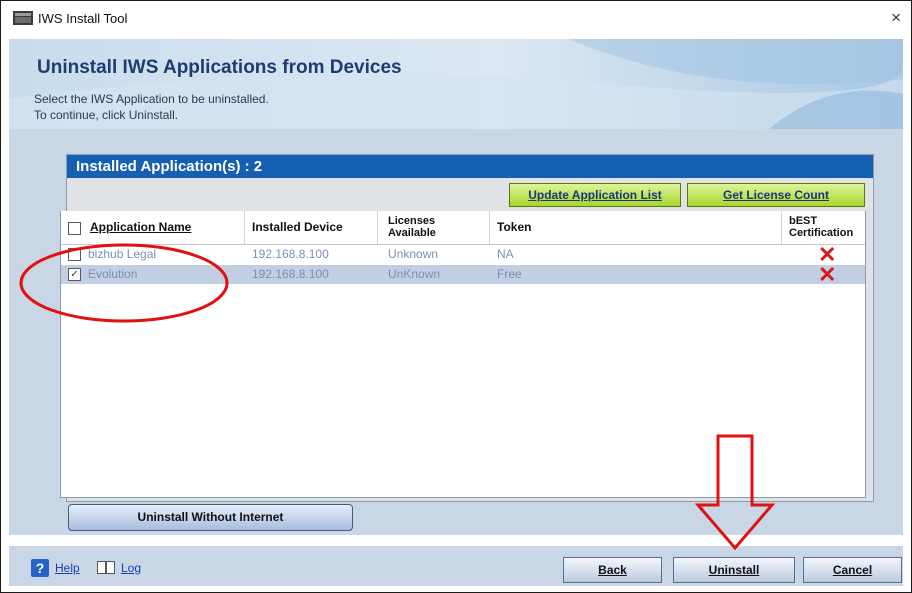 This screenshot has width=912, height=593. Describe the element at coordinates (827, 274) in the screenshot. I see `red-x-icon: ✕` at that location.